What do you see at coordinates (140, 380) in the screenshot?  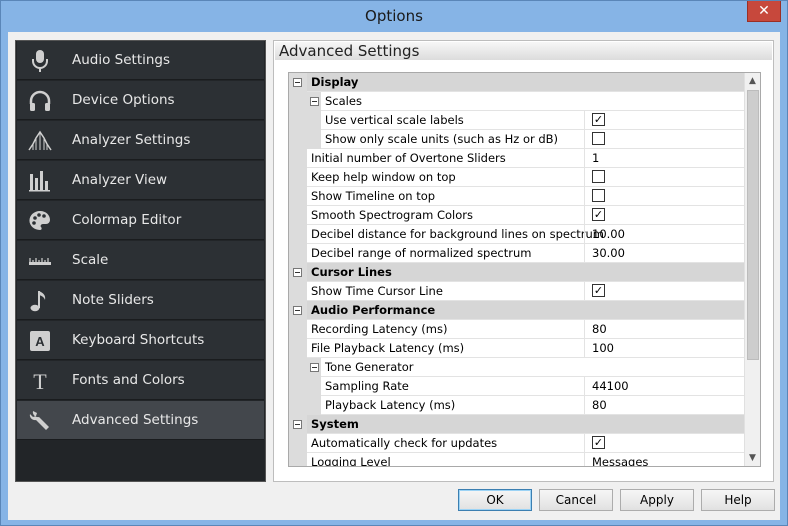 I see `sidebar-item-fonts-and-colors: T Fonts and Colors` at bounding box center [140, 380].